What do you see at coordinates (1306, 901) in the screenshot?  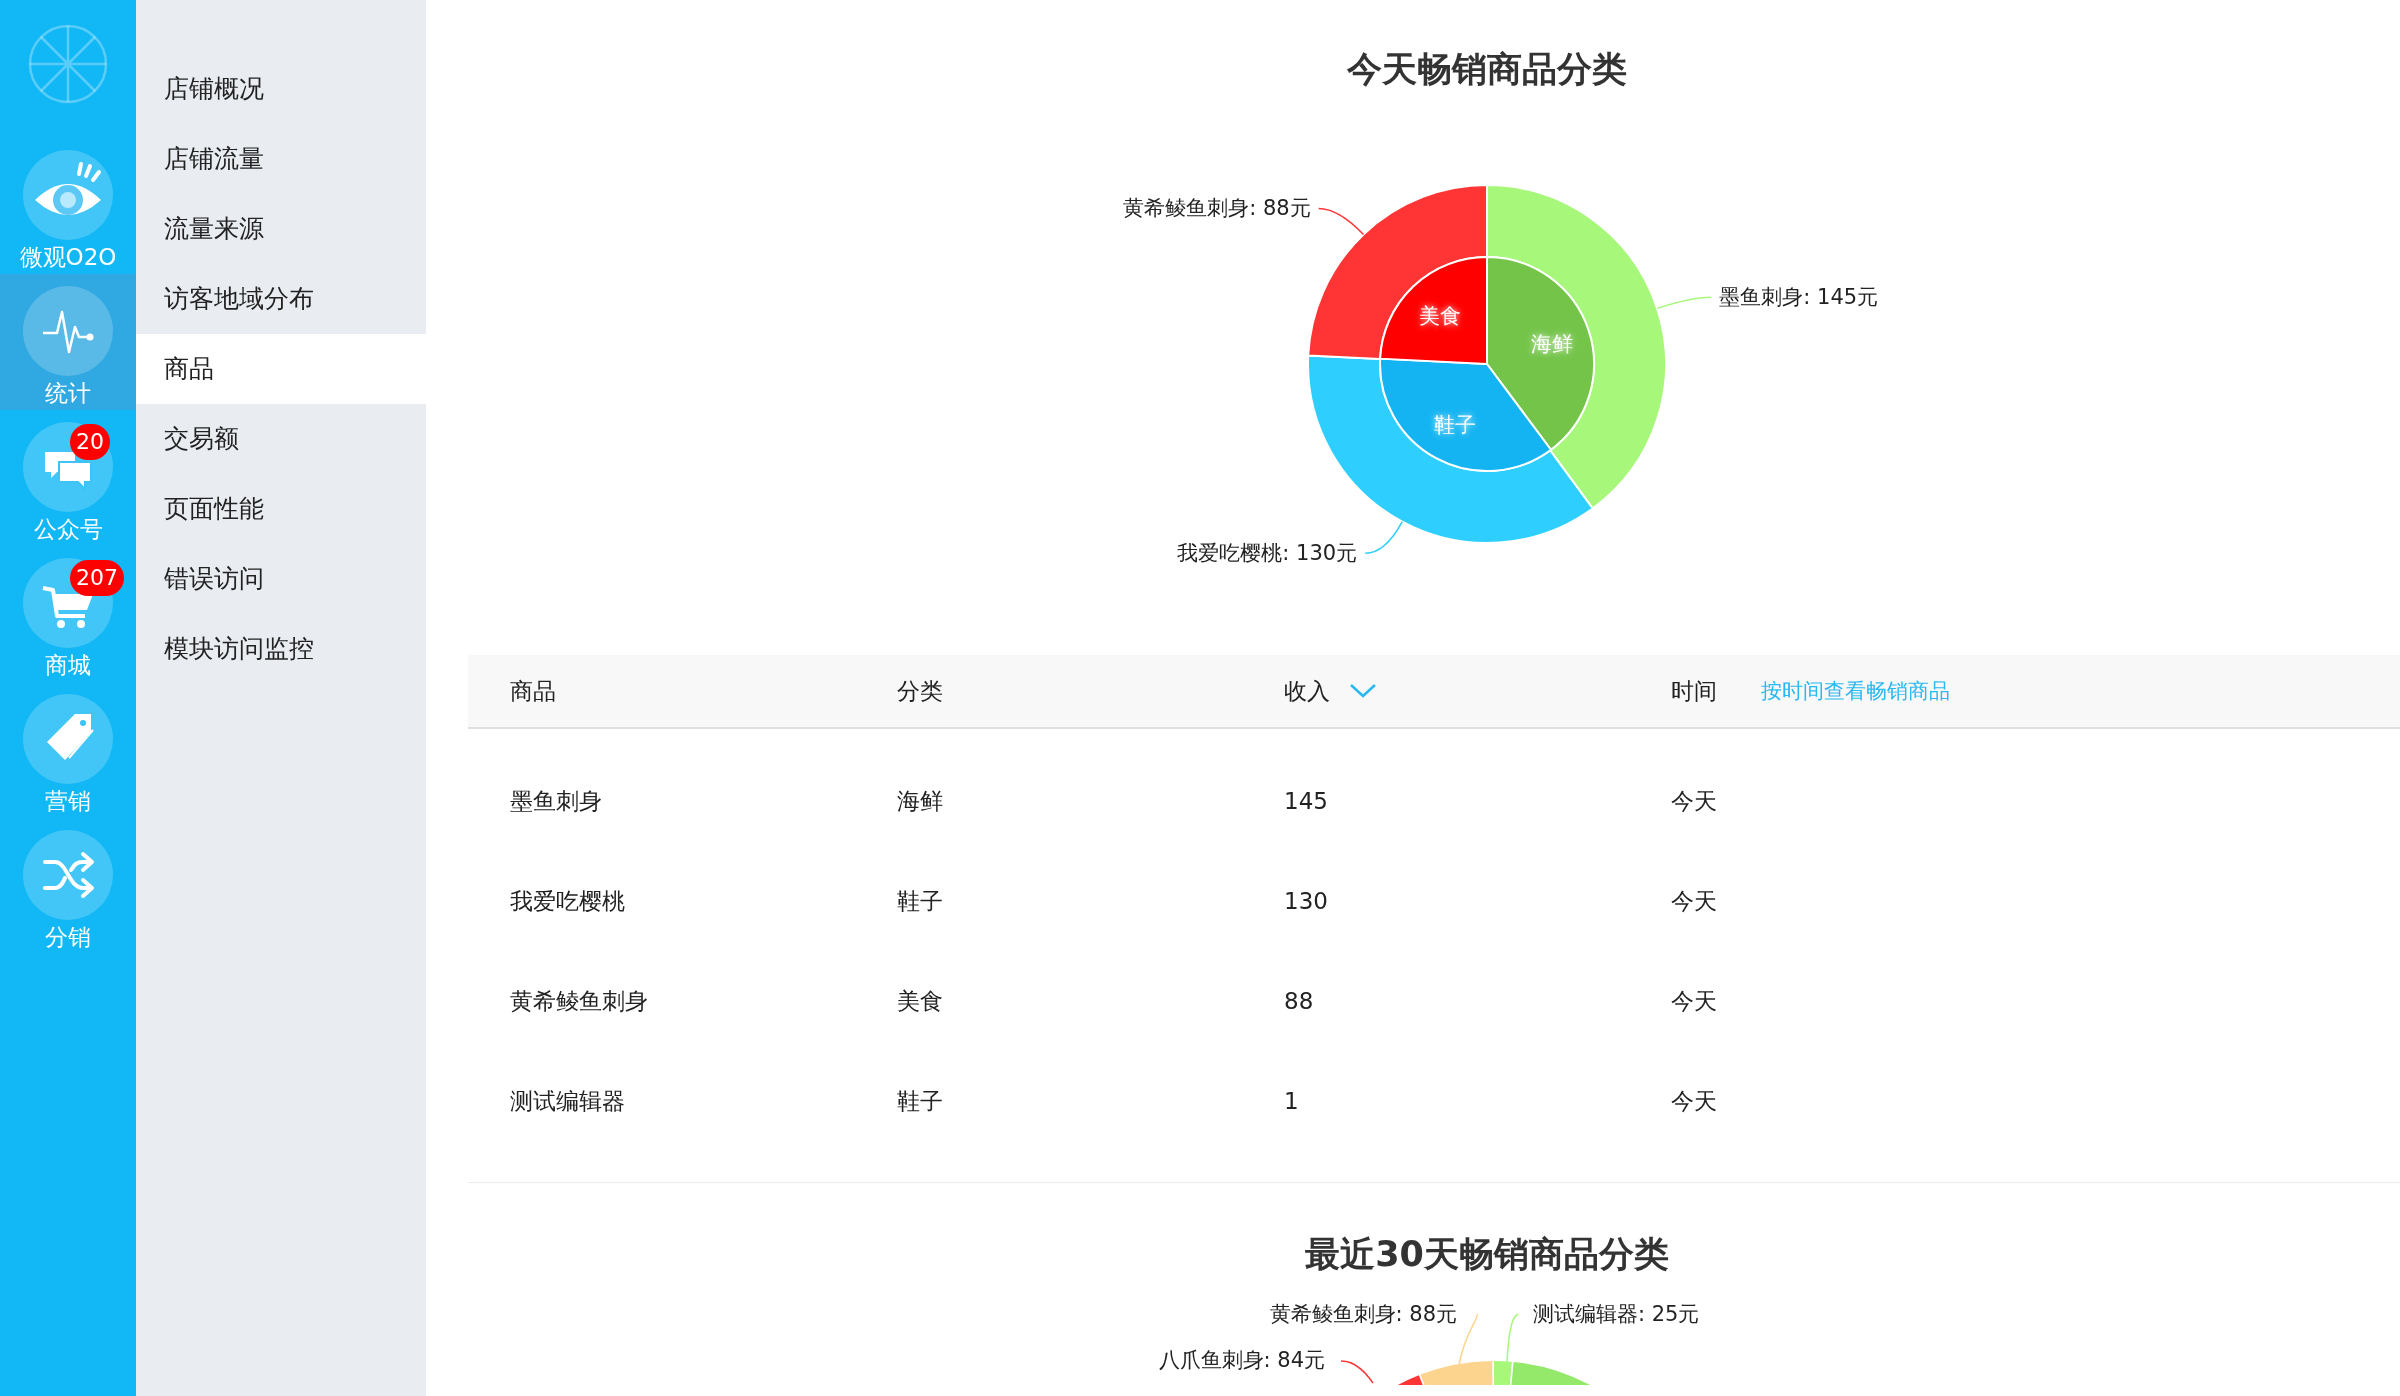 I see `table-cell: 130` at bounding box center [1306, 901].